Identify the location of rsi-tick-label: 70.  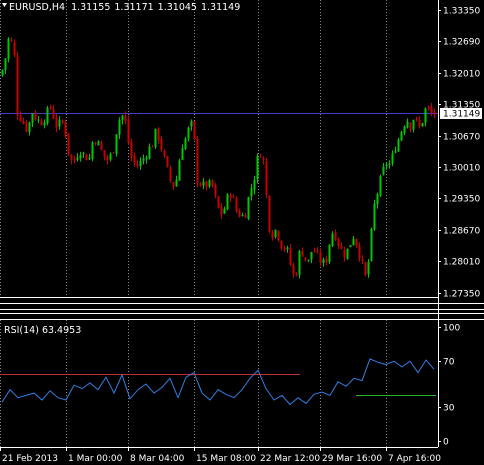
(449, 363).